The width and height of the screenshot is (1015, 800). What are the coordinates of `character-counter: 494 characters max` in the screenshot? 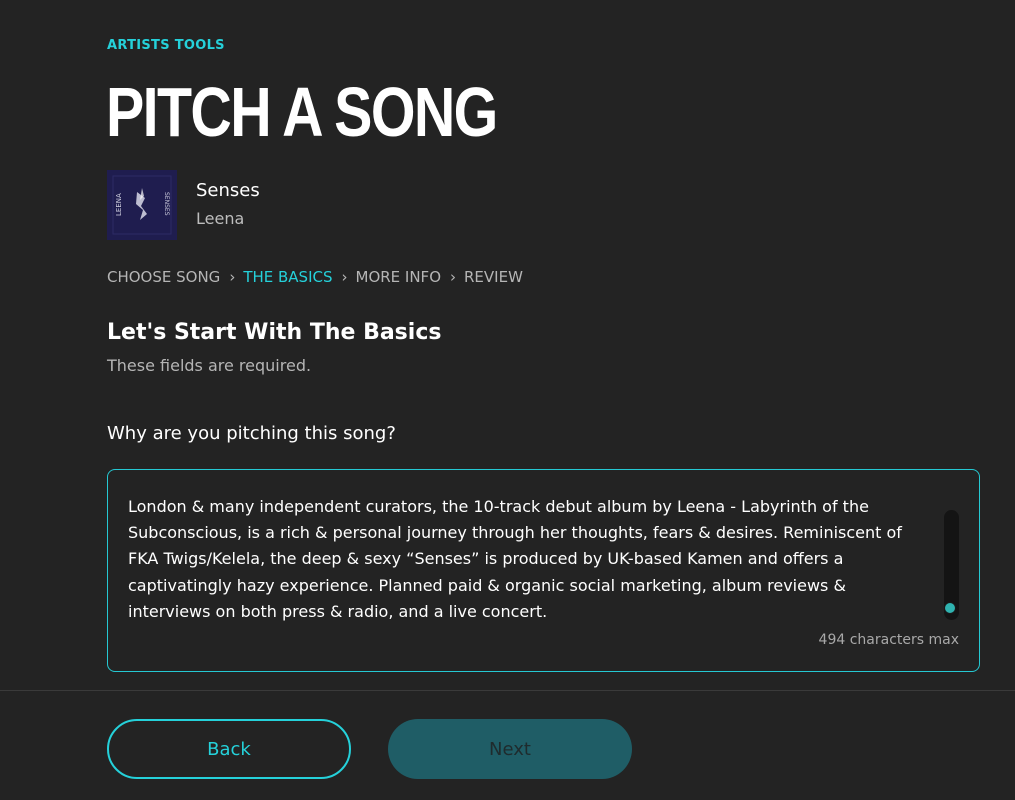 It's located at (888, 640).